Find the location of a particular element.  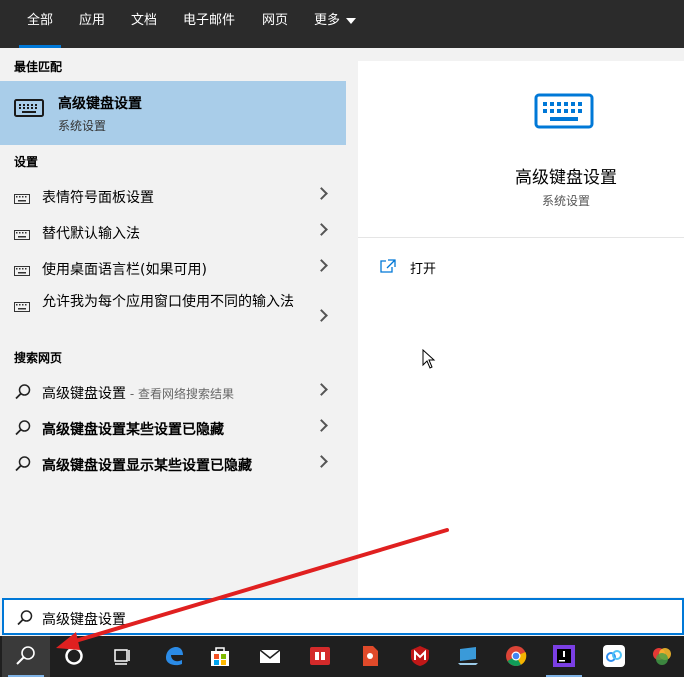

edge-icon is located at coordinates (174, 656).